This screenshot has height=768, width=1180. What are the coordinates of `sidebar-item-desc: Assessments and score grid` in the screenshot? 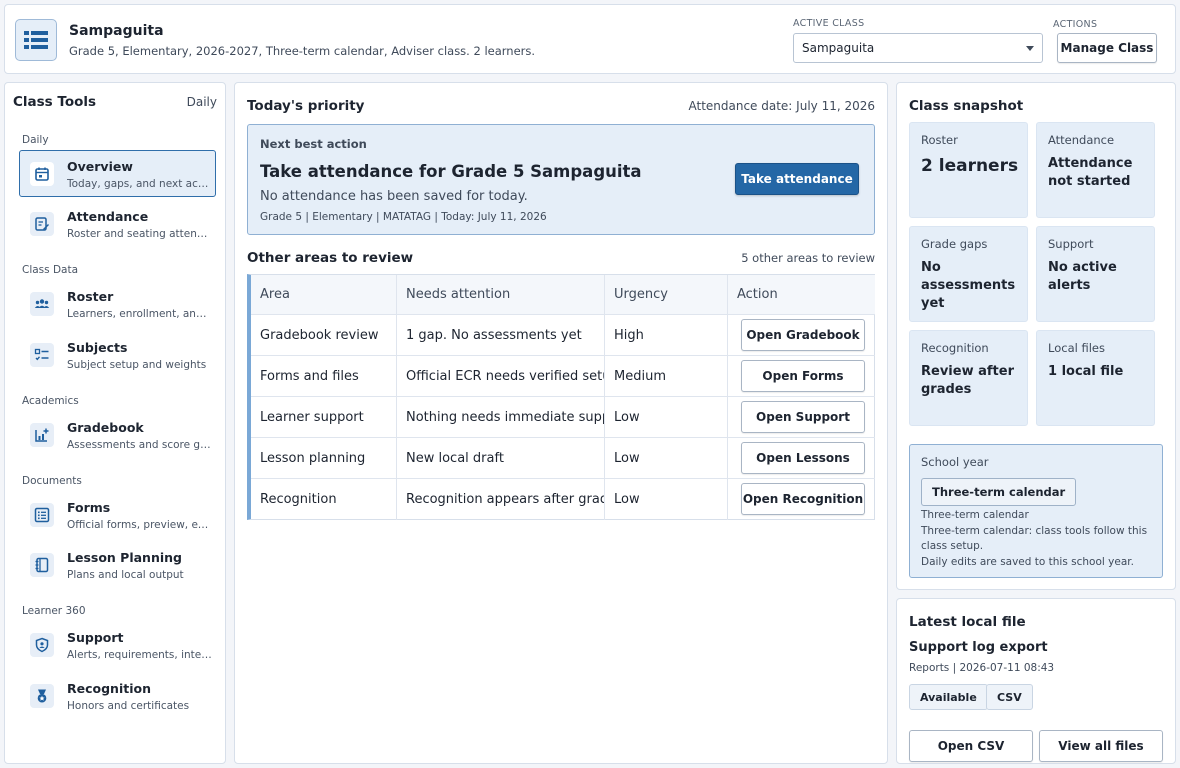 It's located at (139, 445).